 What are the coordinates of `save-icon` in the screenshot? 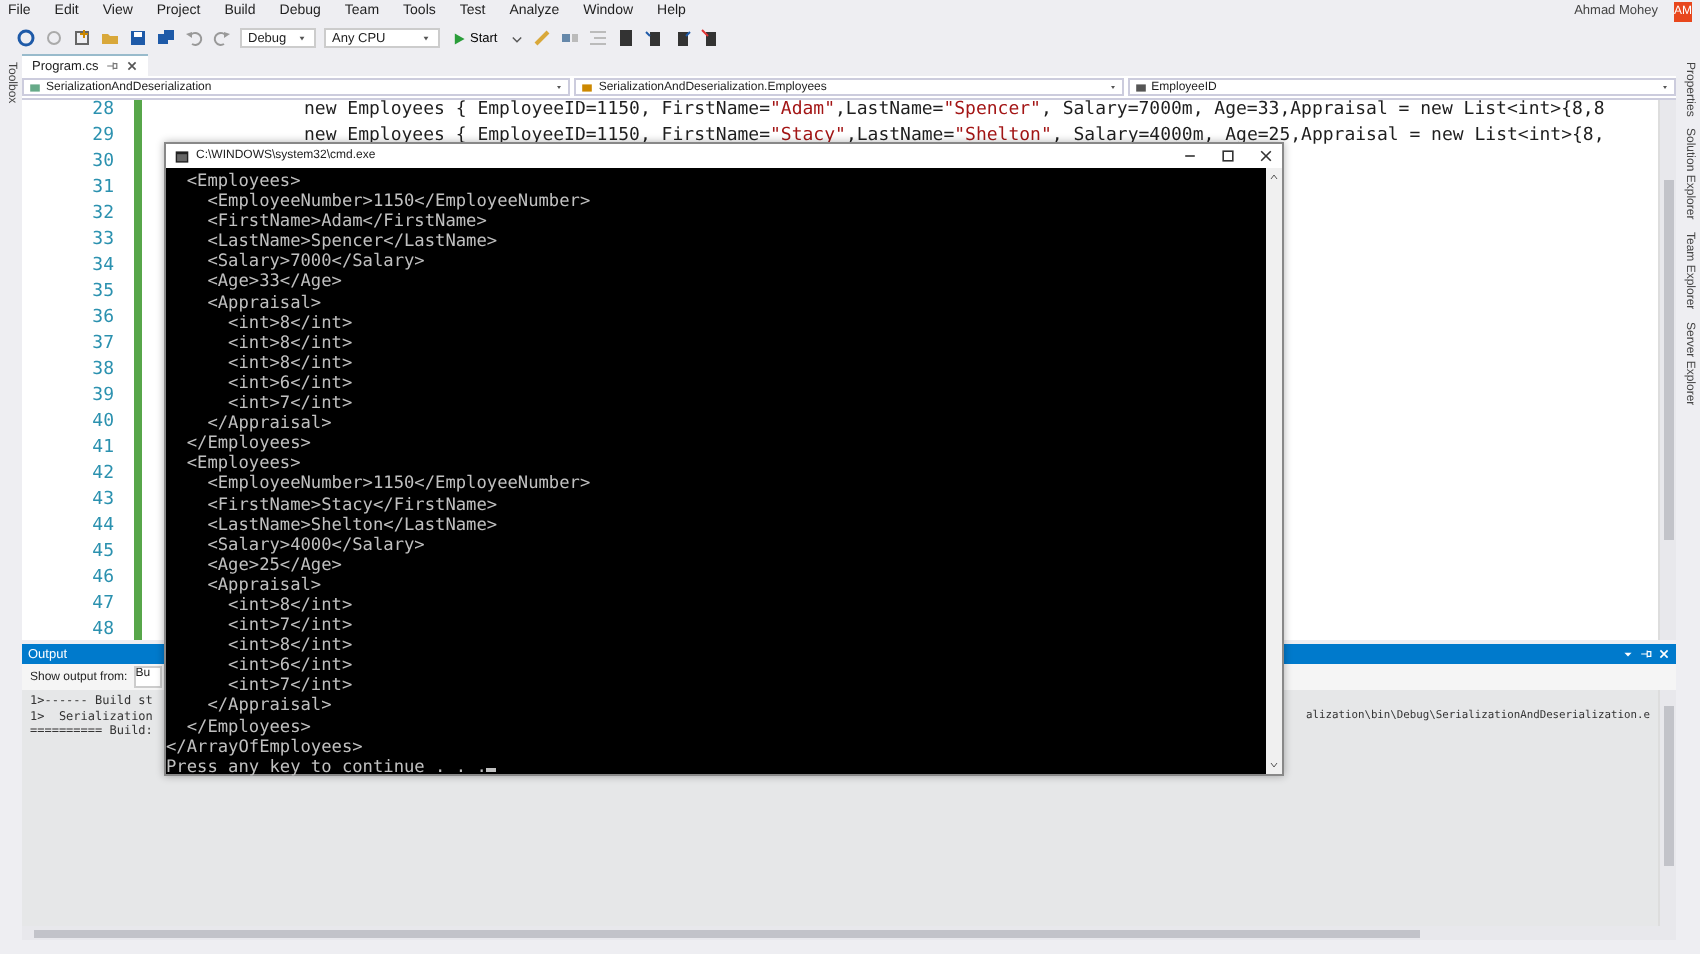 It's located at (138, 38).